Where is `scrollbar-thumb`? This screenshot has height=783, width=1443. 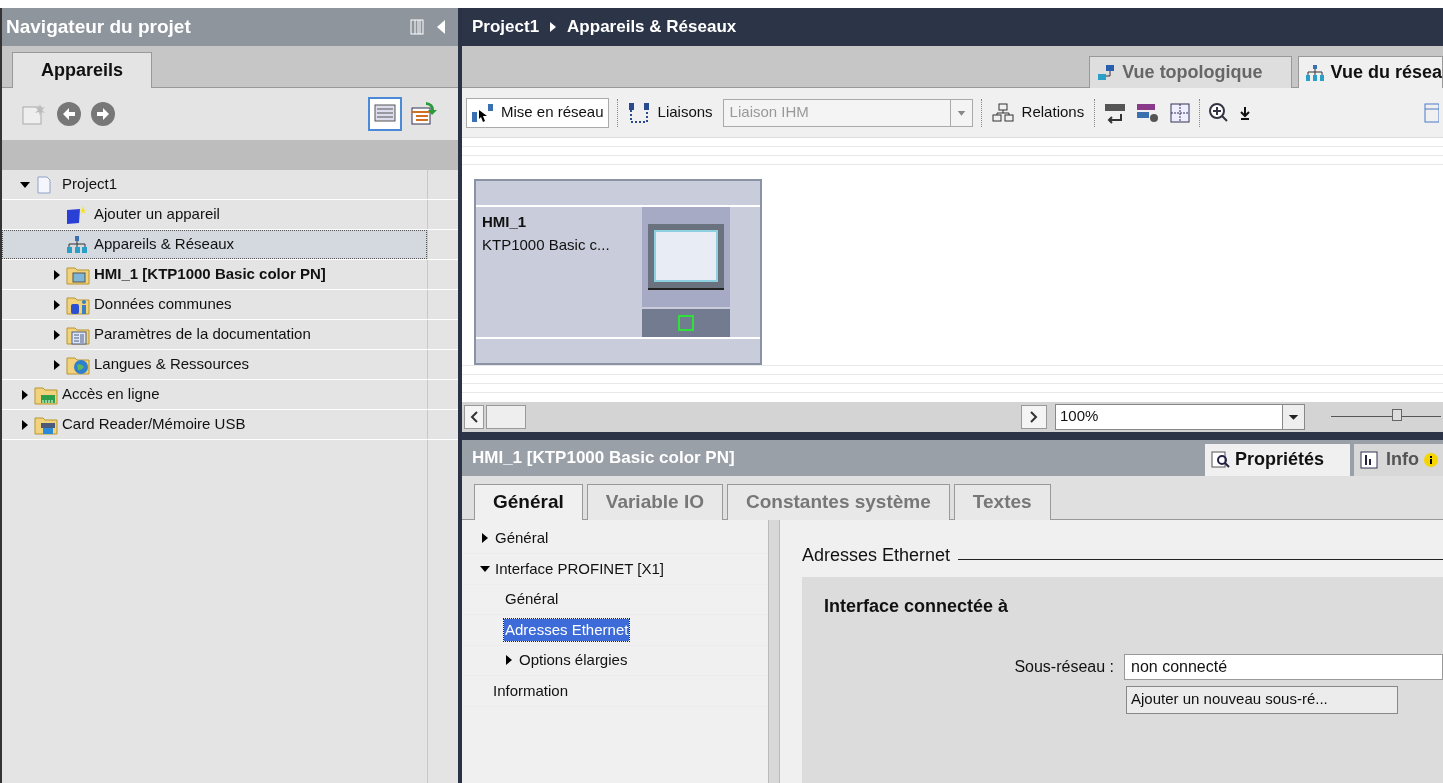
scrollbar-thumb is located at coordinates (506, 416).